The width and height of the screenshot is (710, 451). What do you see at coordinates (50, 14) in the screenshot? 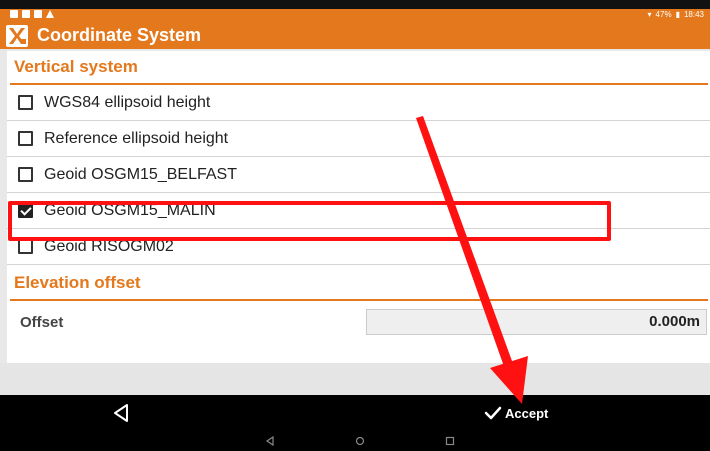
I see `warning-icon` at bounding box center [50, 14].